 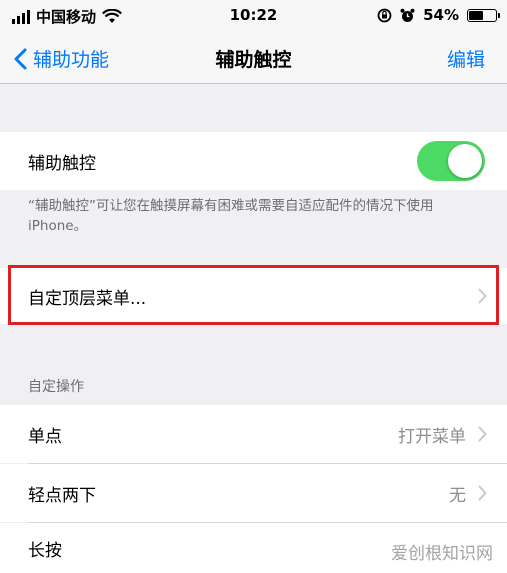 What do you see at coordinates (56, 387) in the screenshot?
I see `custom-actions-header: 自定操作` at bounding box center [56, 387].